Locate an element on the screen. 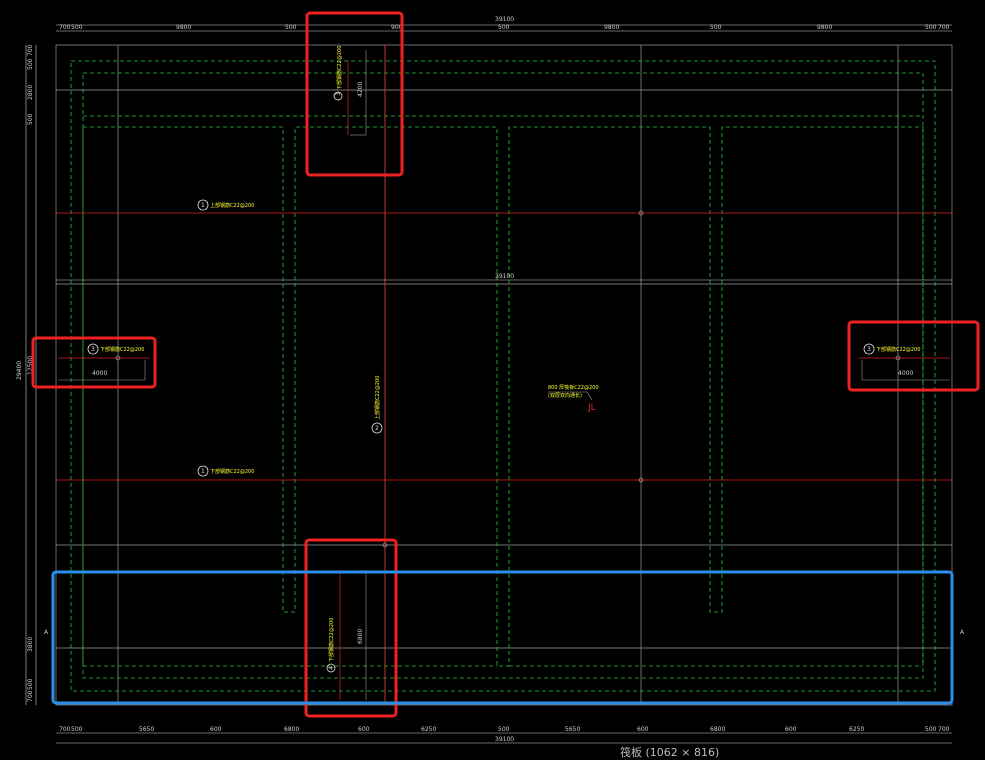  dim-left-total: 29400 is located at coordinates (19, 370).